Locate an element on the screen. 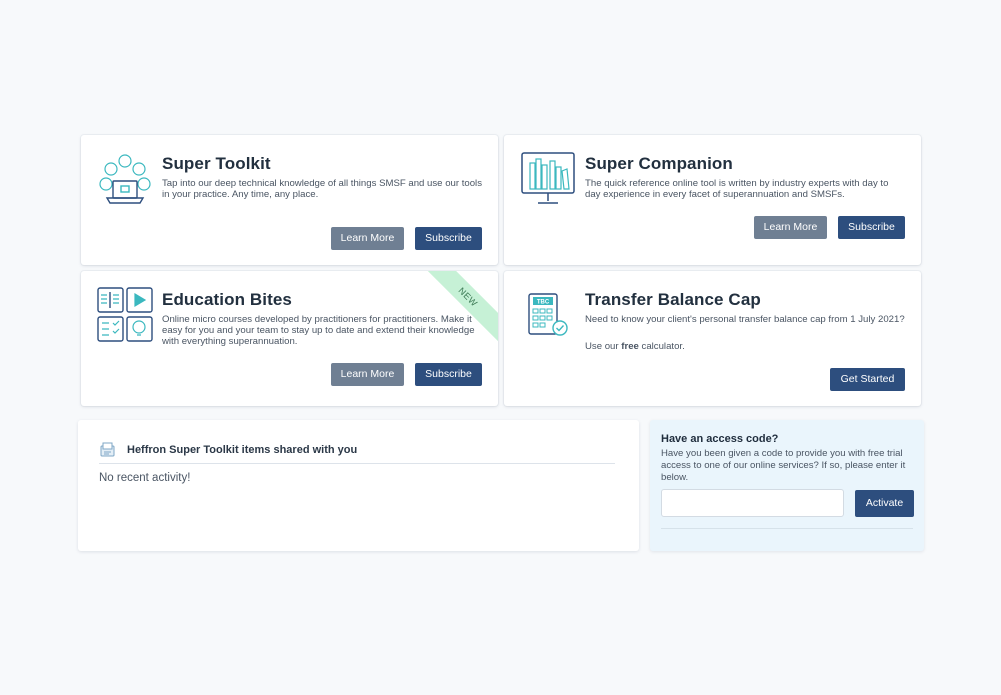 The width and height of the screenshot is (1001, 695). card-title: Transfer Balance Cap is located at coordinates (673, 299).